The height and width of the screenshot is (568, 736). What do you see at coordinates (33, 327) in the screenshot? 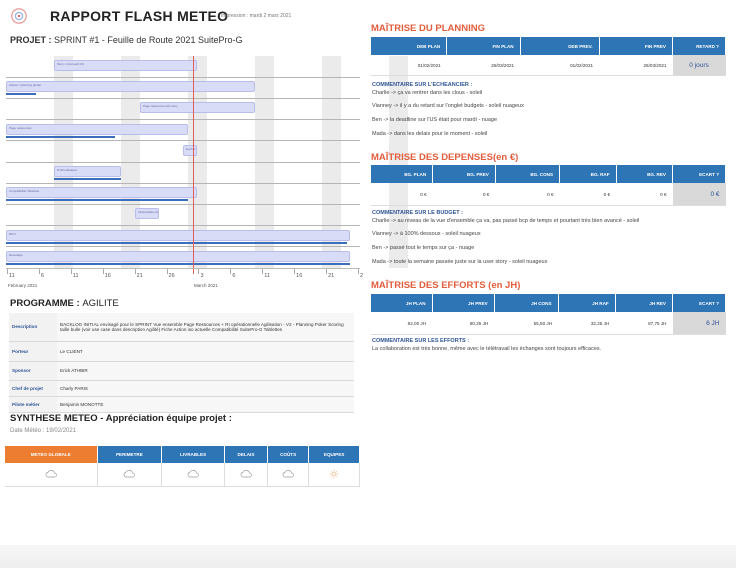
I see `programme-key: Description` at bounding box center [33, 327].